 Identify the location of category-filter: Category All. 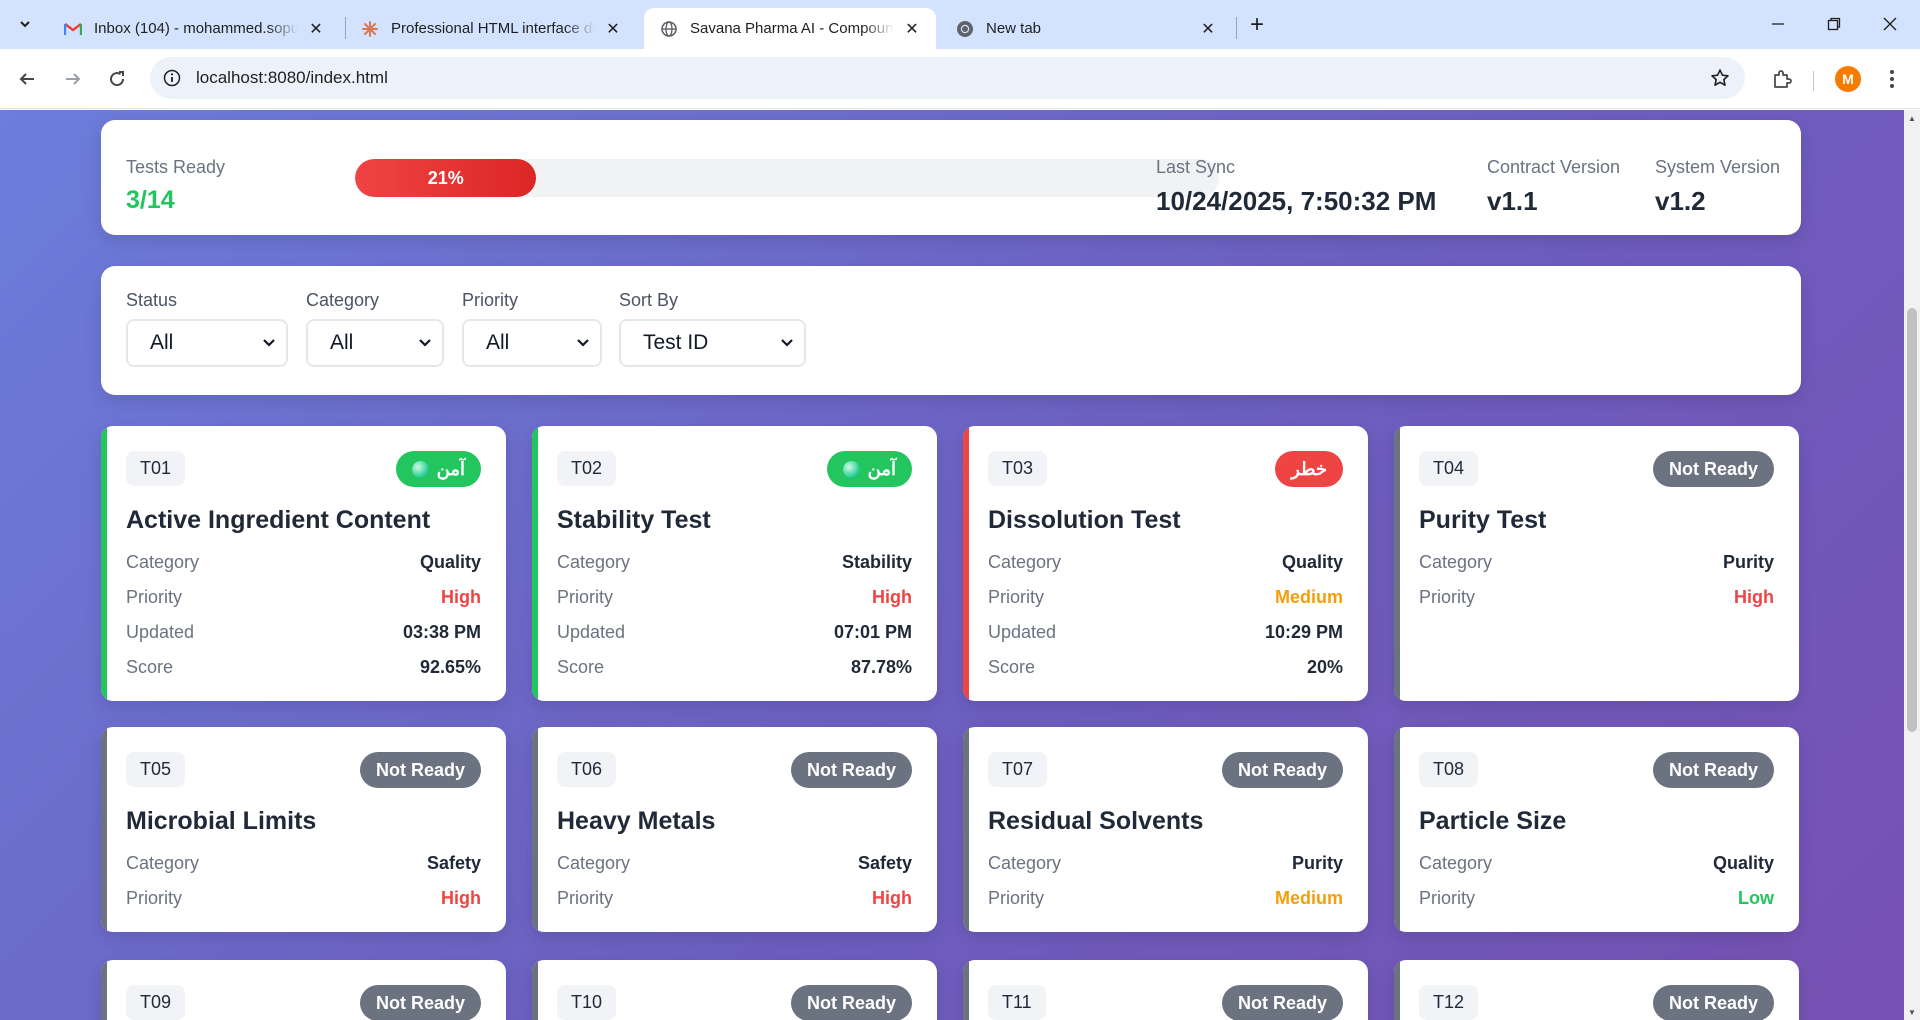
(375, 328).